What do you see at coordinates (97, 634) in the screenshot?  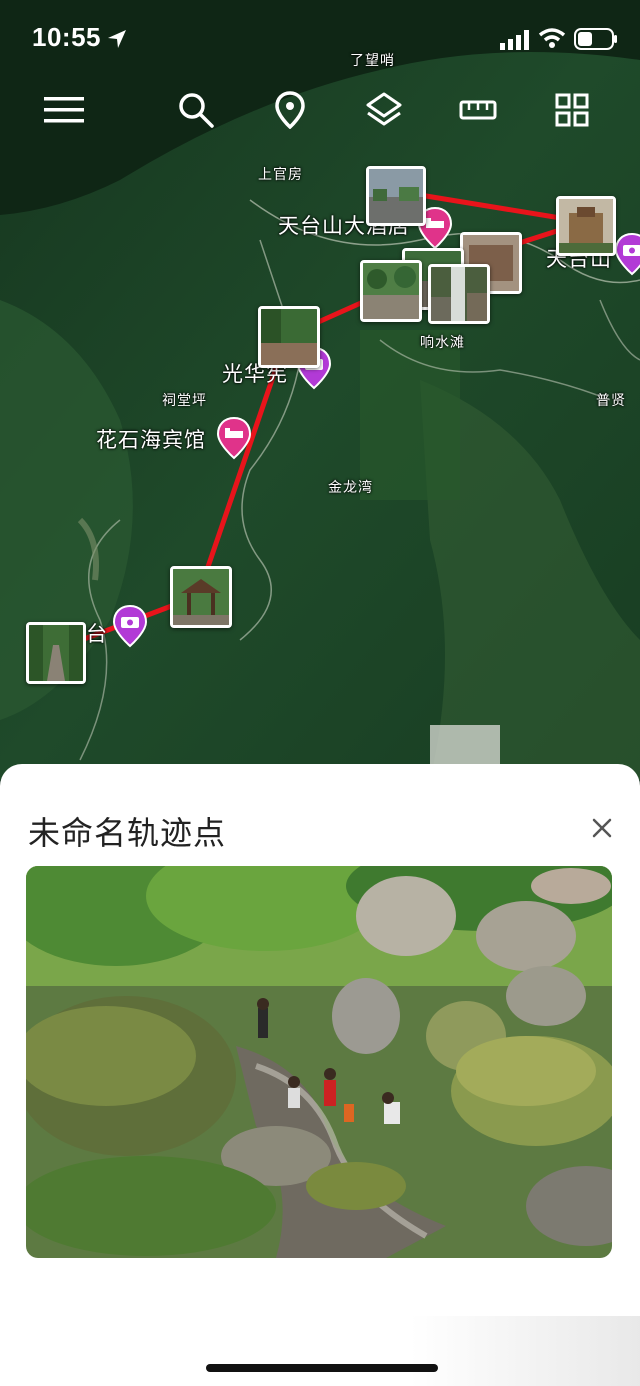 I see `place-label-tai: 台` at bounding box center [97, 634].